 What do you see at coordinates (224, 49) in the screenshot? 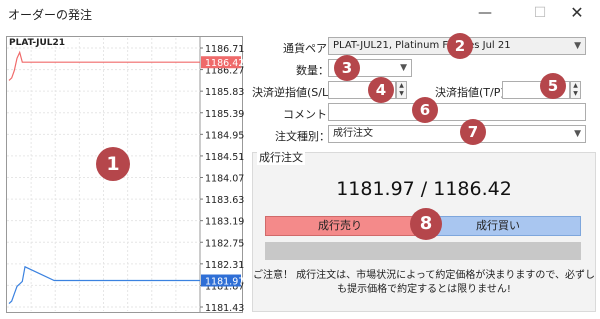
I see `y-tick-label: 1186.71` at bounding box center [224, 49].